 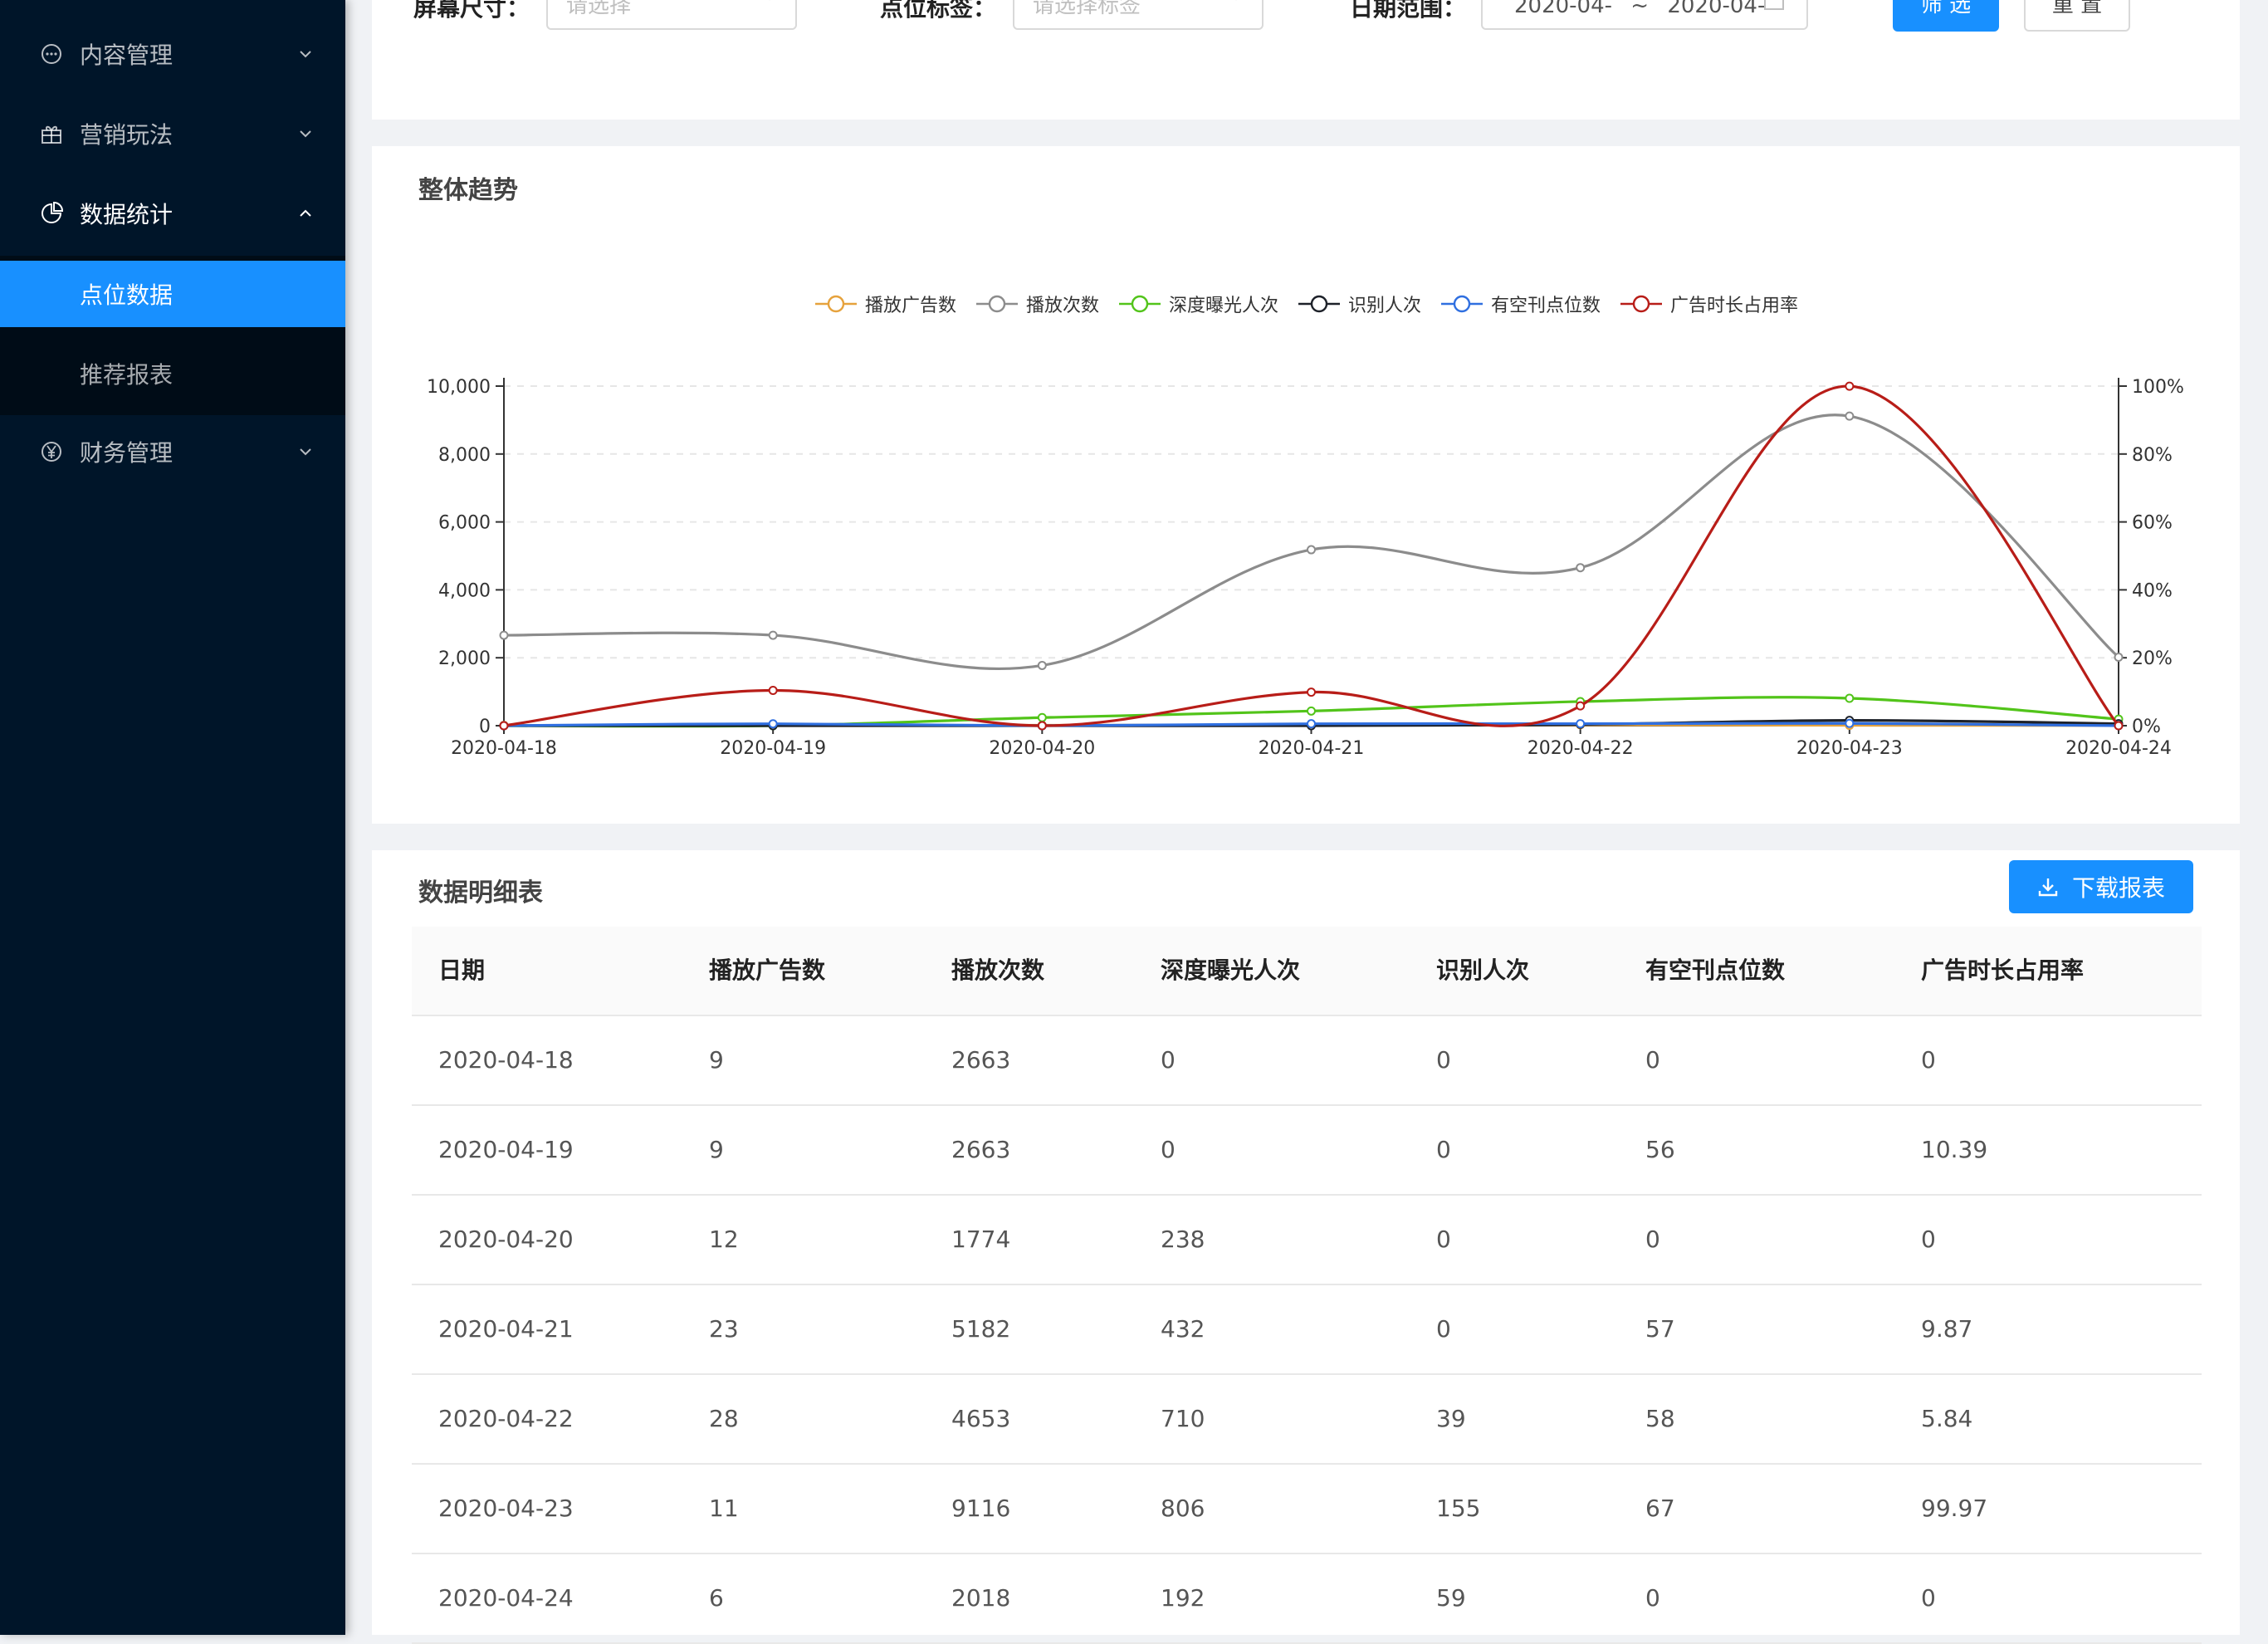 What do you see at coordinates (2152, 523) in the screenshot?
I see `y-right-tick-label: 60%` at bounding box center [2152, 523].